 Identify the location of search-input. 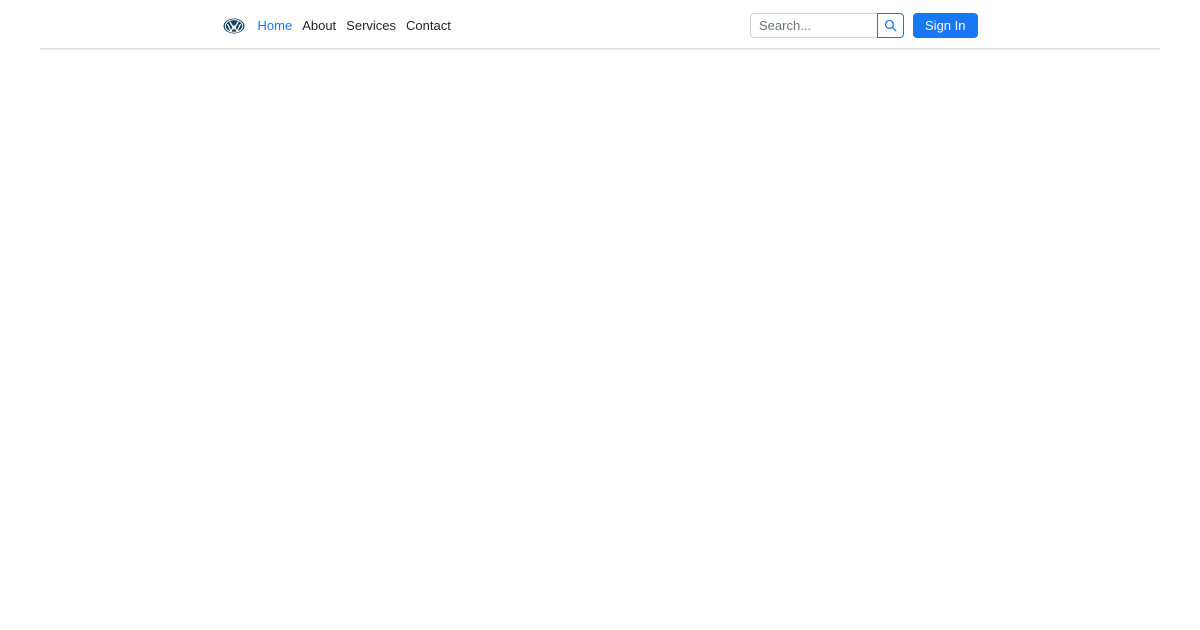
(814, 25).